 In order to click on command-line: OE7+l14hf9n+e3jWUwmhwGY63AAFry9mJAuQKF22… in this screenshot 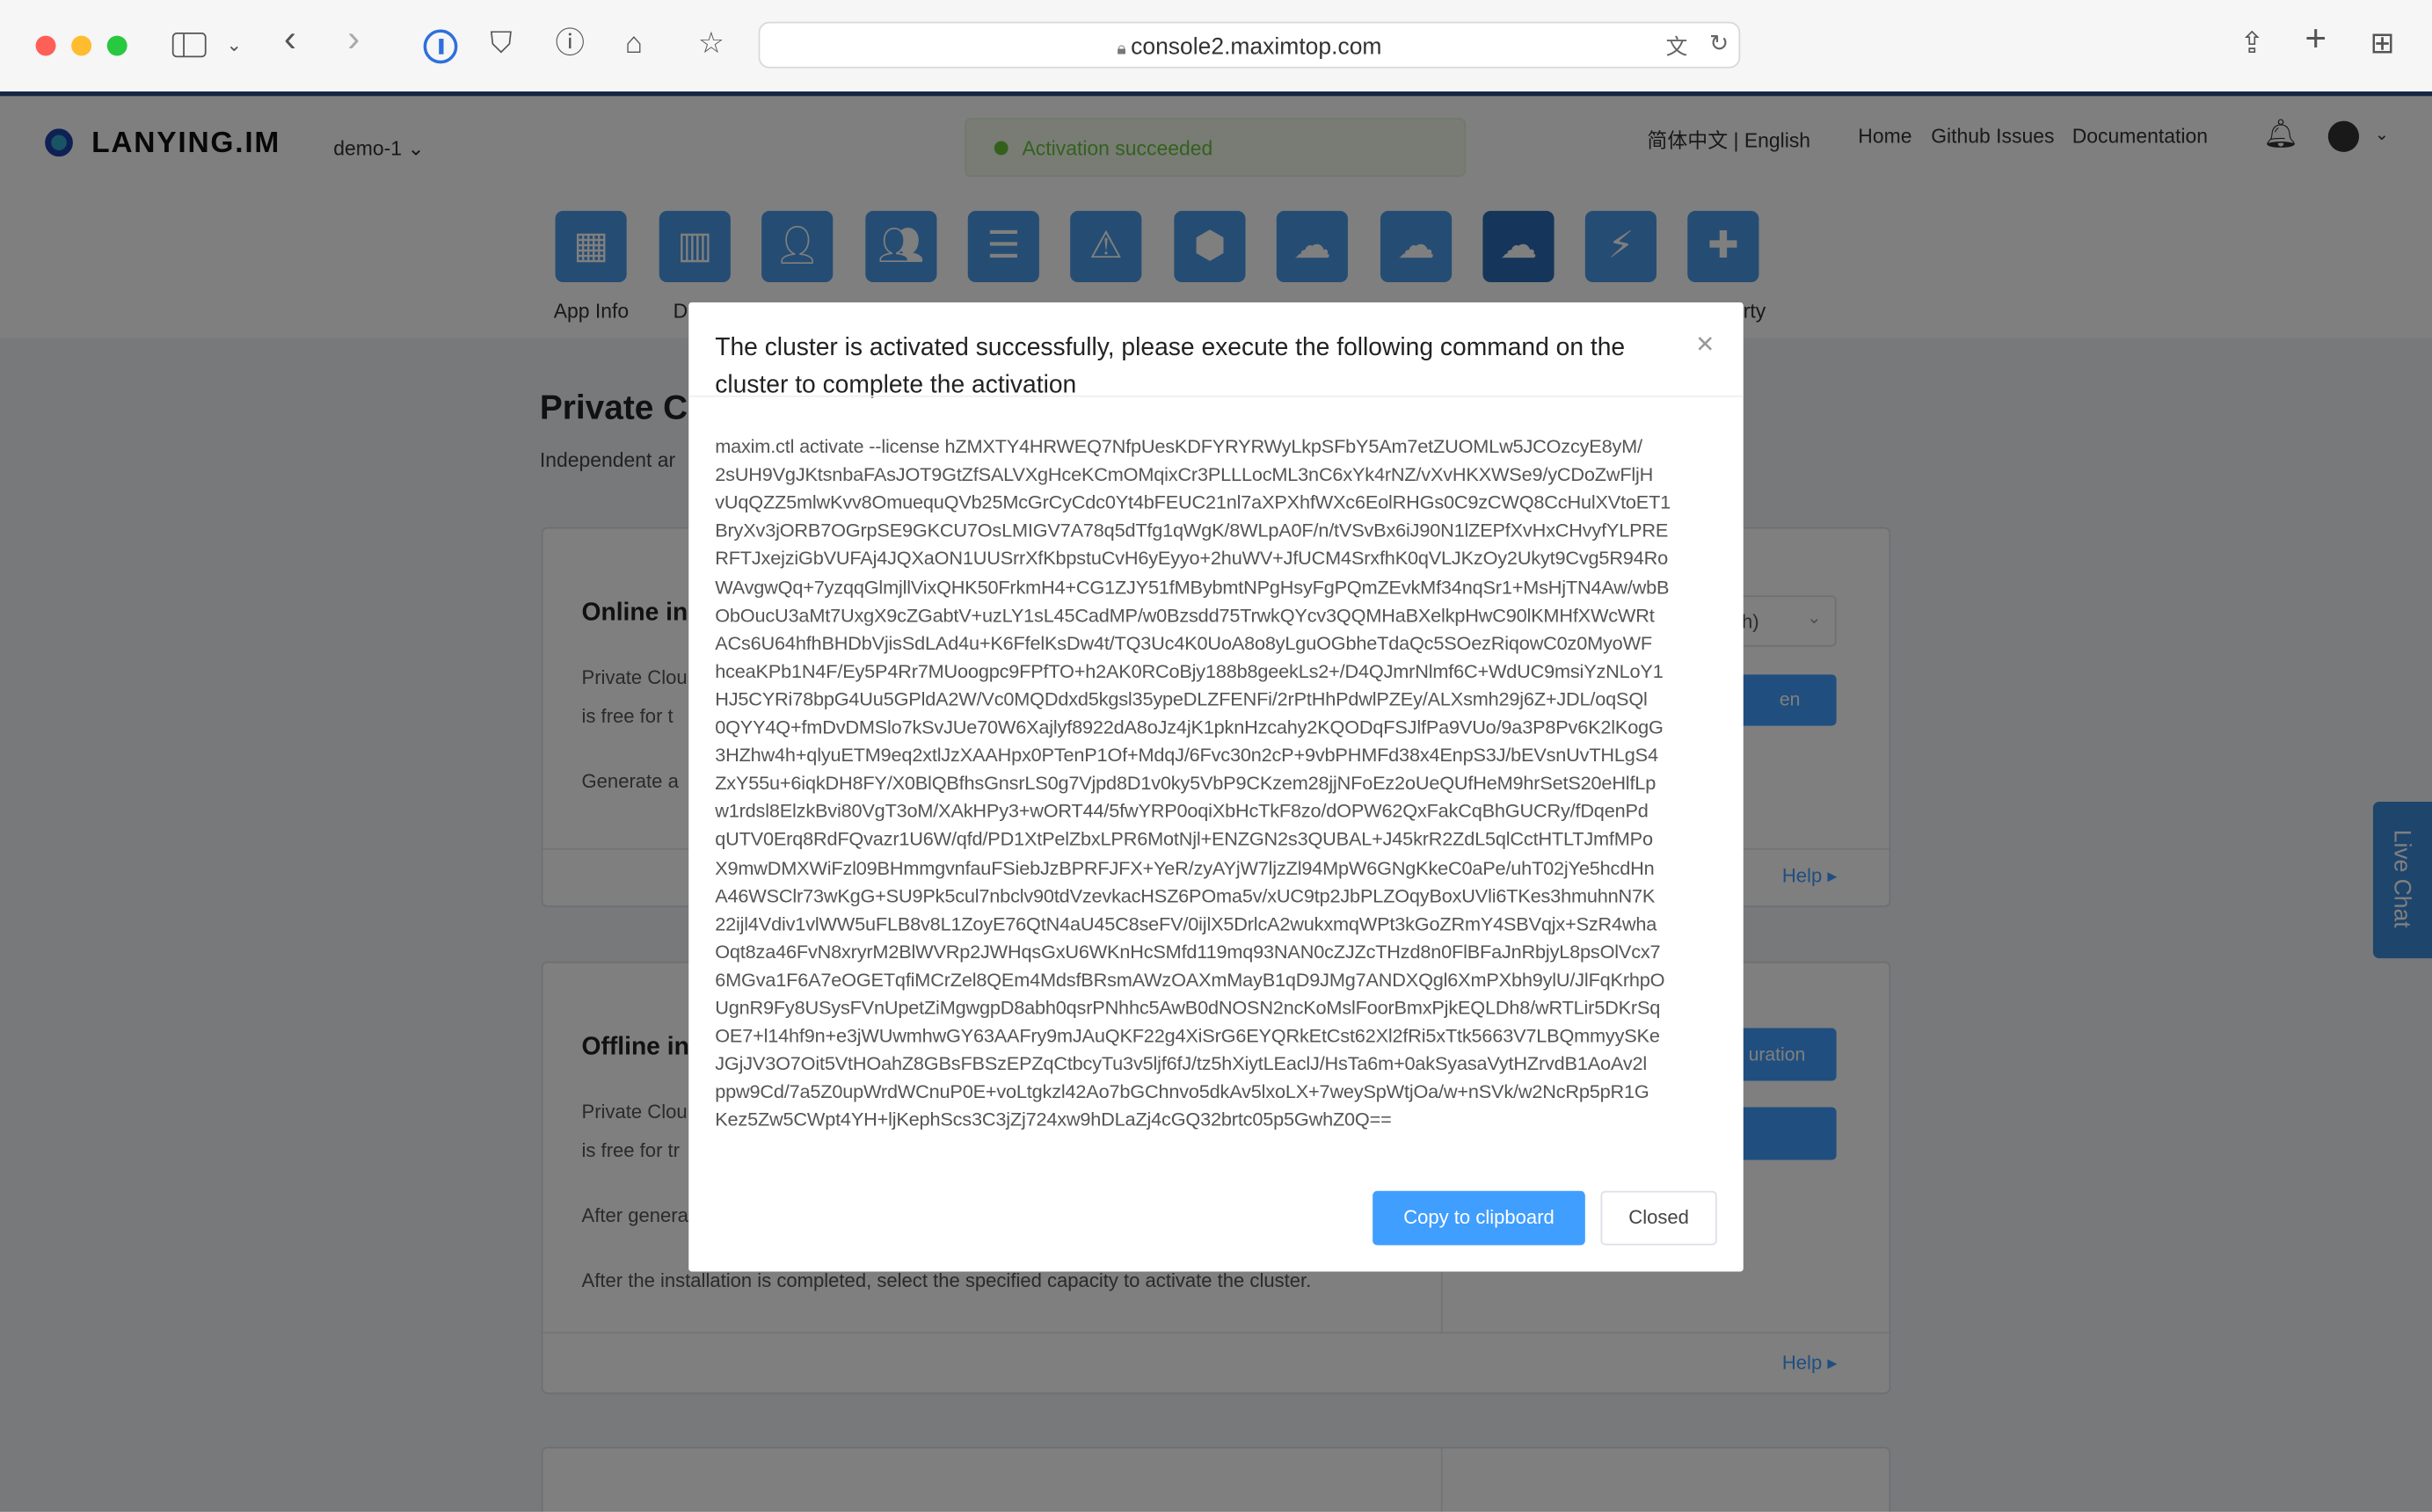, I will do `click(1187, 1036)`.